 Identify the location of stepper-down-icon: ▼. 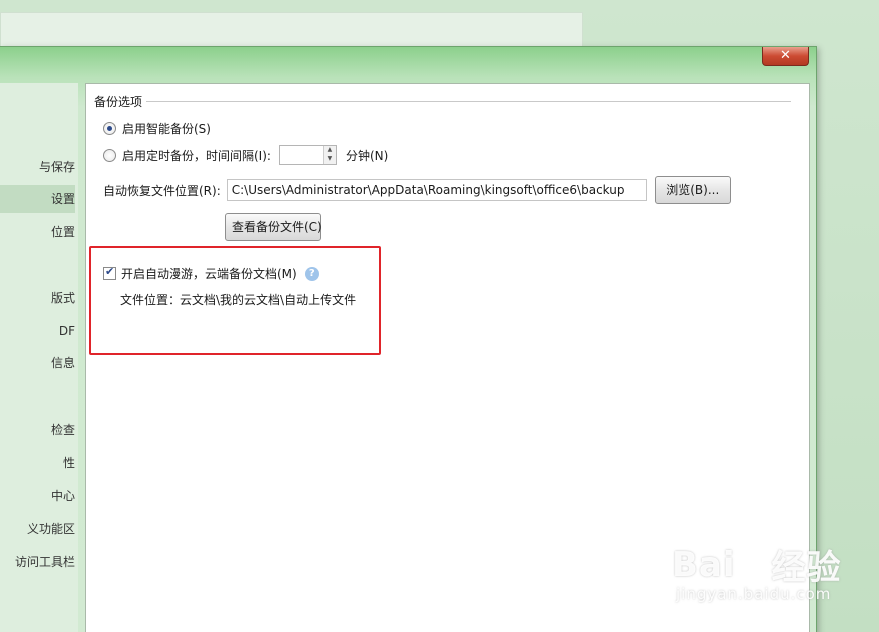
(329, 159).